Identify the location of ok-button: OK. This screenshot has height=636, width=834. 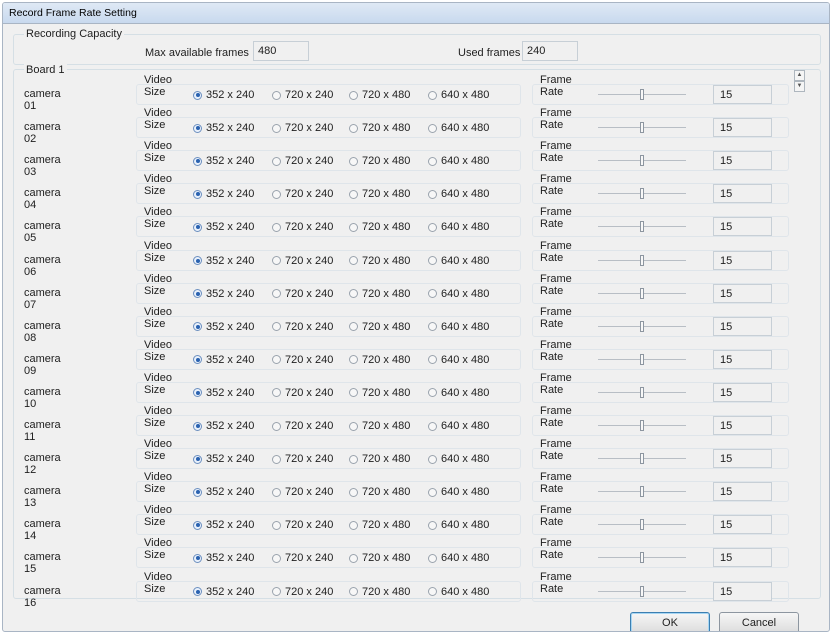
(670, 621).